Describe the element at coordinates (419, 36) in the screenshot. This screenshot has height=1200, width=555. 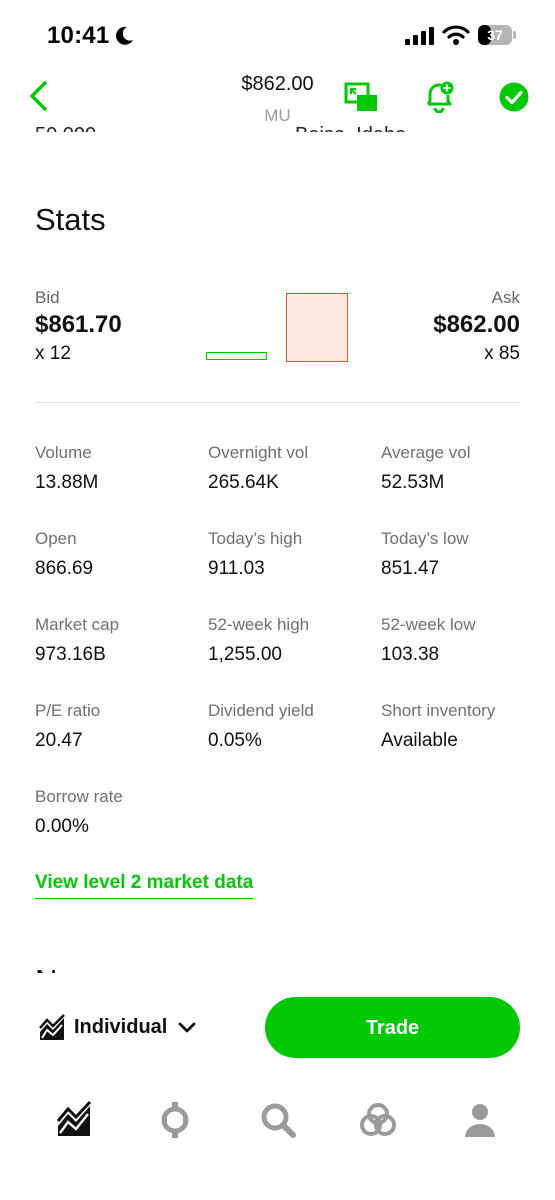
I see `signal-icon` at that location.